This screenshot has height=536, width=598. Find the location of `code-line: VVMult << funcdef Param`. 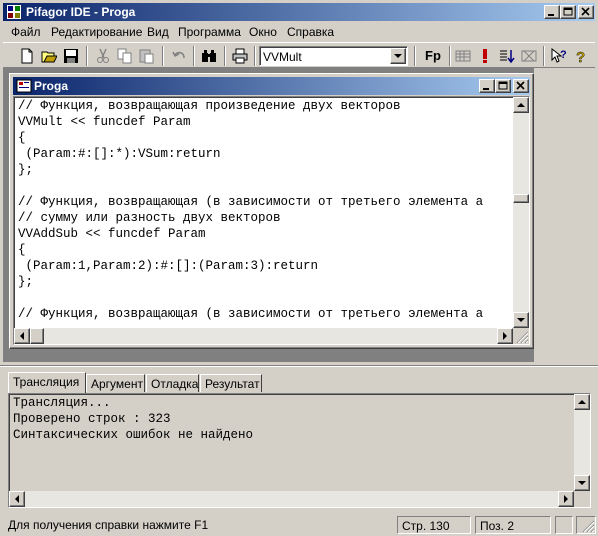

code-line: VVMult << funcdef Param is located at coordinates (265, 122).